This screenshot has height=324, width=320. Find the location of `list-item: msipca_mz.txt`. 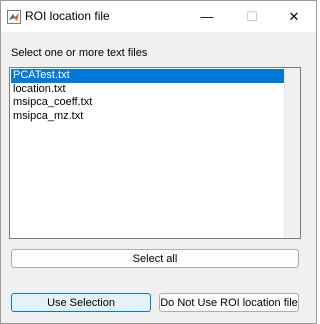

list-item: msipca_mz.txt is located at coordinates (147, 117).